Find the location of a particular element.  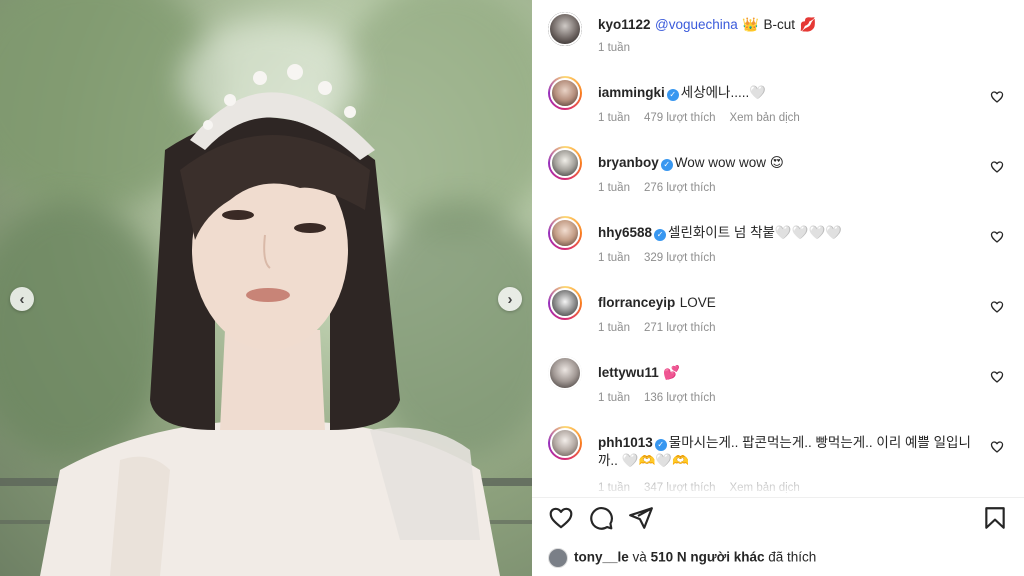

commenter-username: phh1013 is located at coordinates (625, 442).